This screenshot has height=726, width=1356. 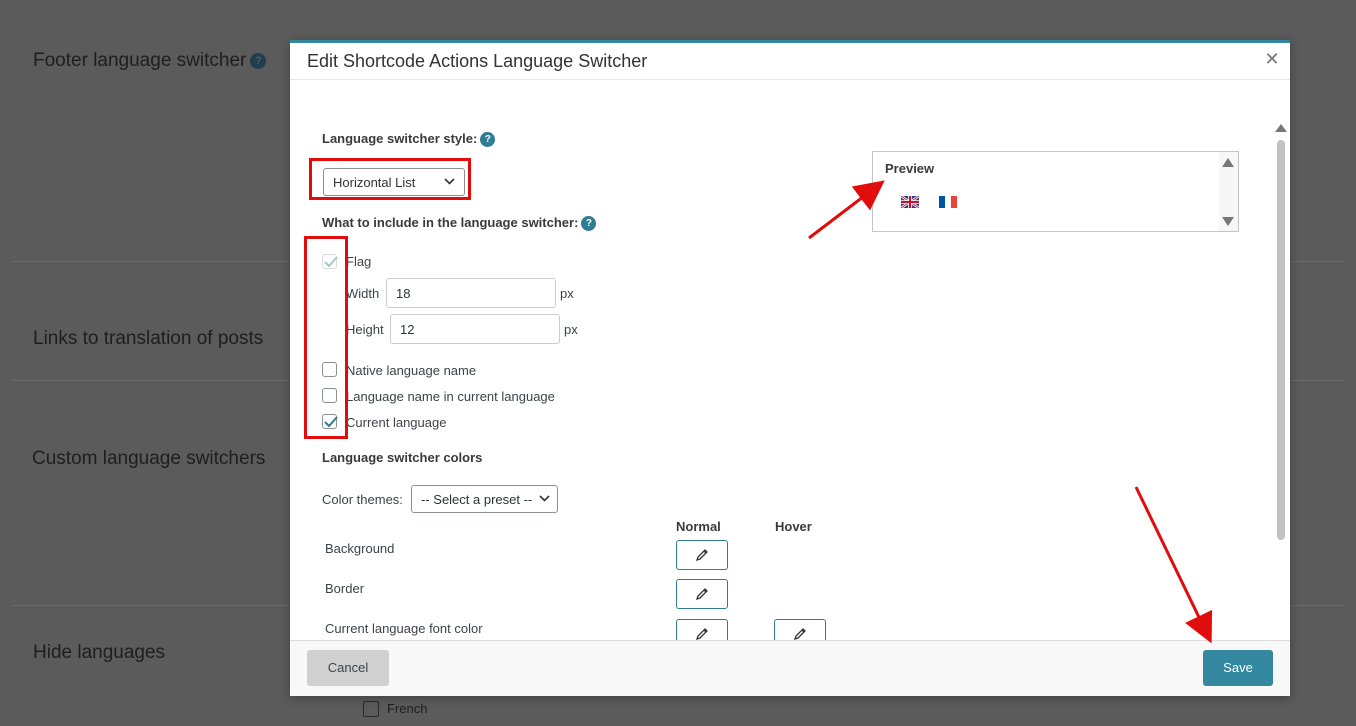 I want to click on footer-switcher-label: Footer language switcher?, so click(x=150, y=61).